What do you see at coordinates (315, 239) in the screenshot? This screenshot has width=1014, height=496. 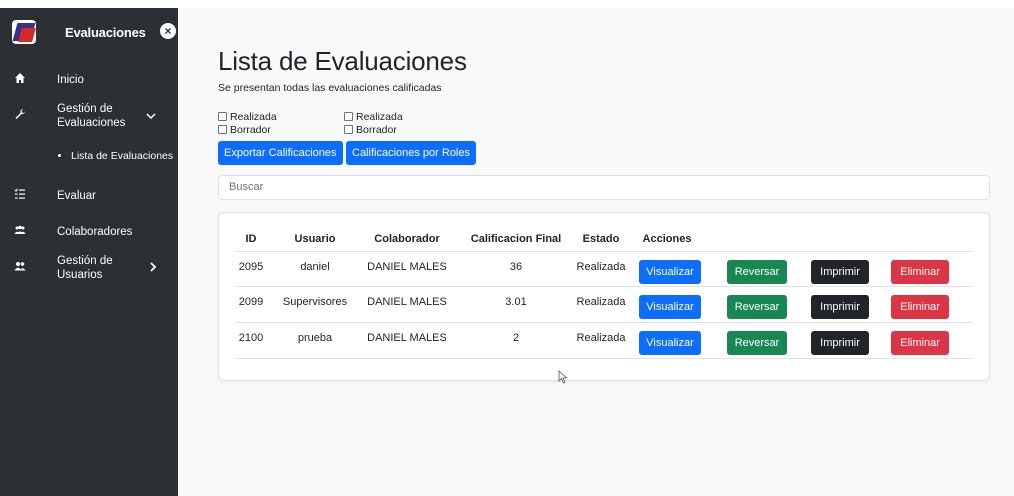 I see `column-header-usuario: Usuario` at bounding box center [315, 239].